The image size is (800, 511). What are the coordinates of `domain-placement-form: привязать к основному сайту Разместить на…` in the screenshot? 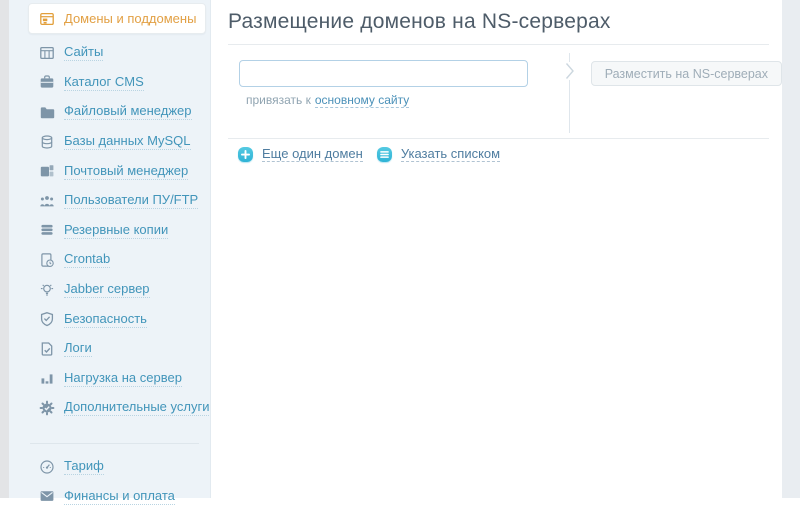 It's located at (505, 93).